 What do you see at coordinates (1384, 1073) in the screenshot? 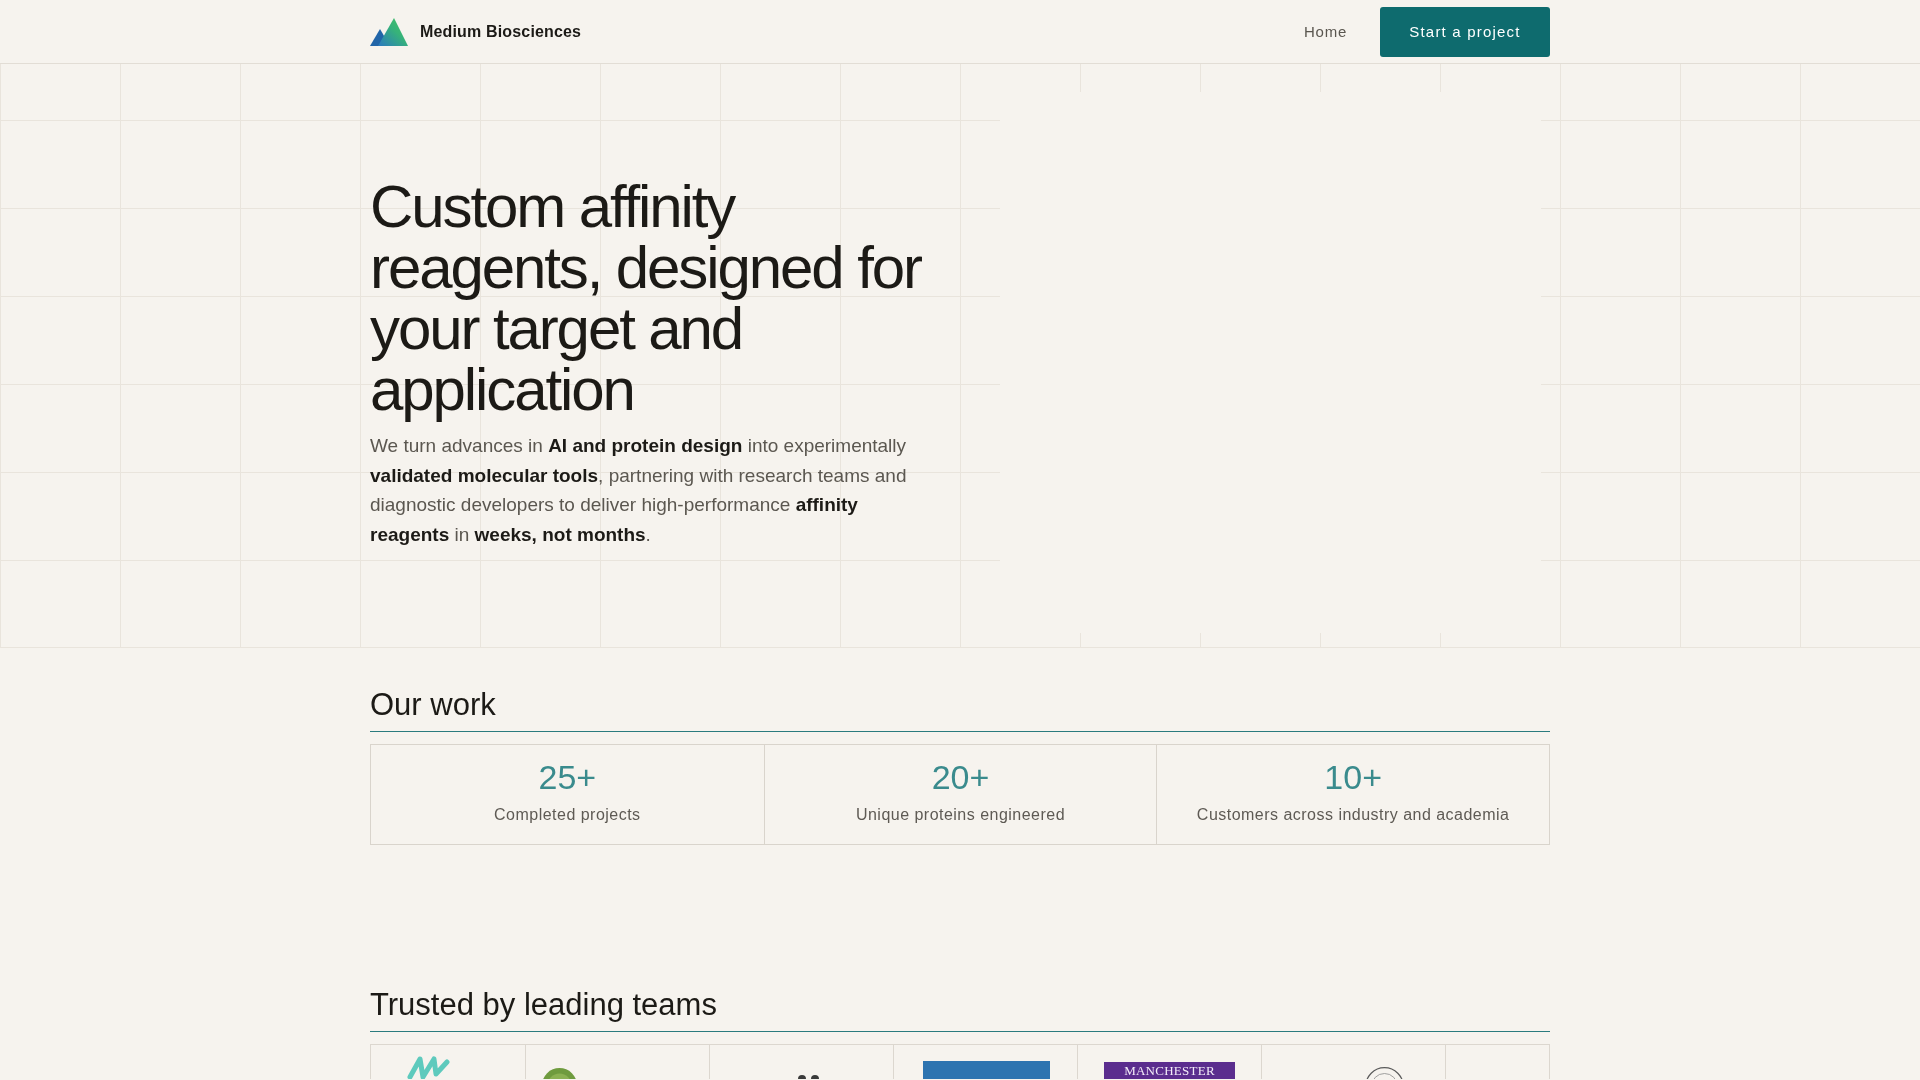
I see `seal-logo-icon` at bounding box center [1384, 1073].